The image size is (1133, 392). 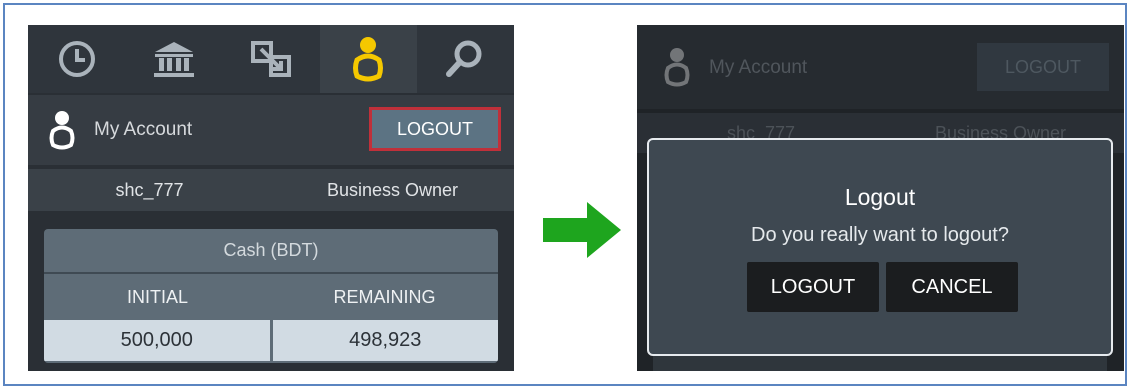 I want to click on remaining-value: 498,923, so click(x=385, y=340).